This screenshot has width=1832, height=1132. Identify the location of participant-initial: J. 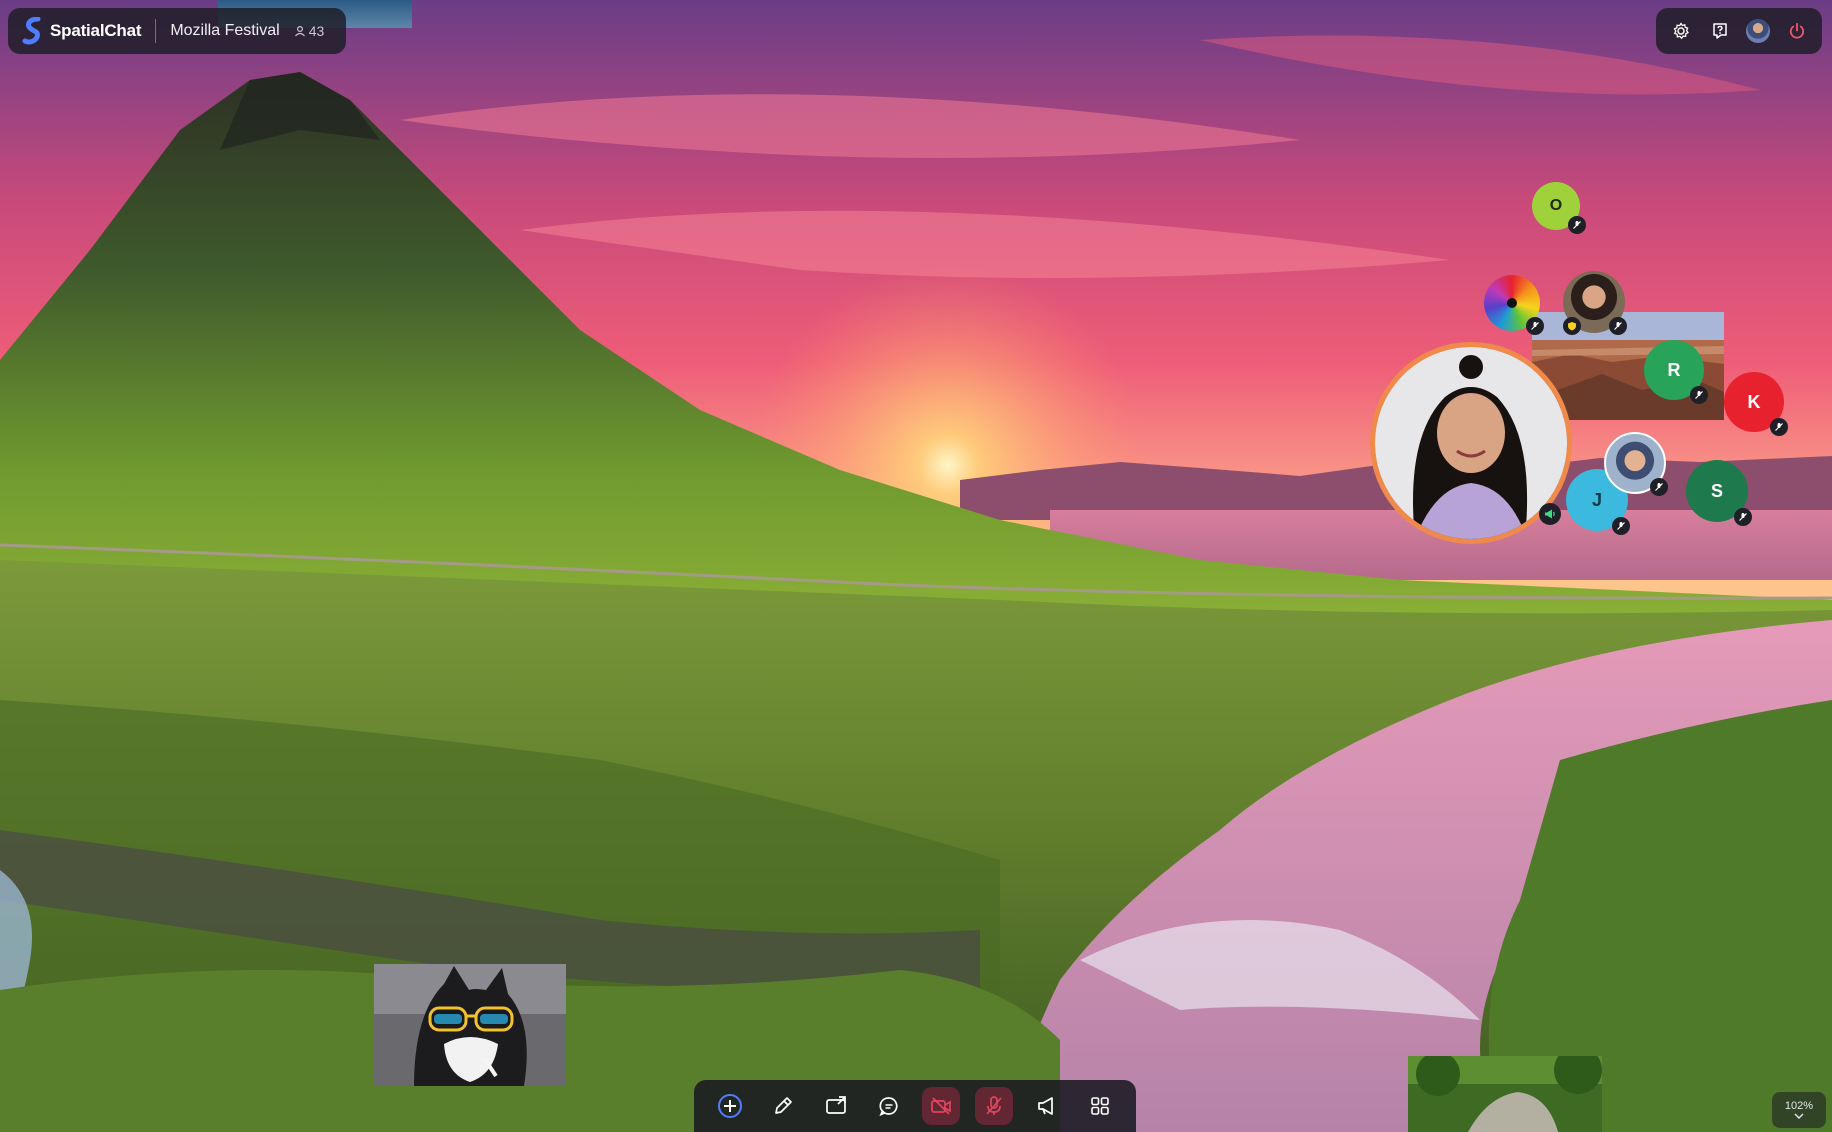
(1596, 499).